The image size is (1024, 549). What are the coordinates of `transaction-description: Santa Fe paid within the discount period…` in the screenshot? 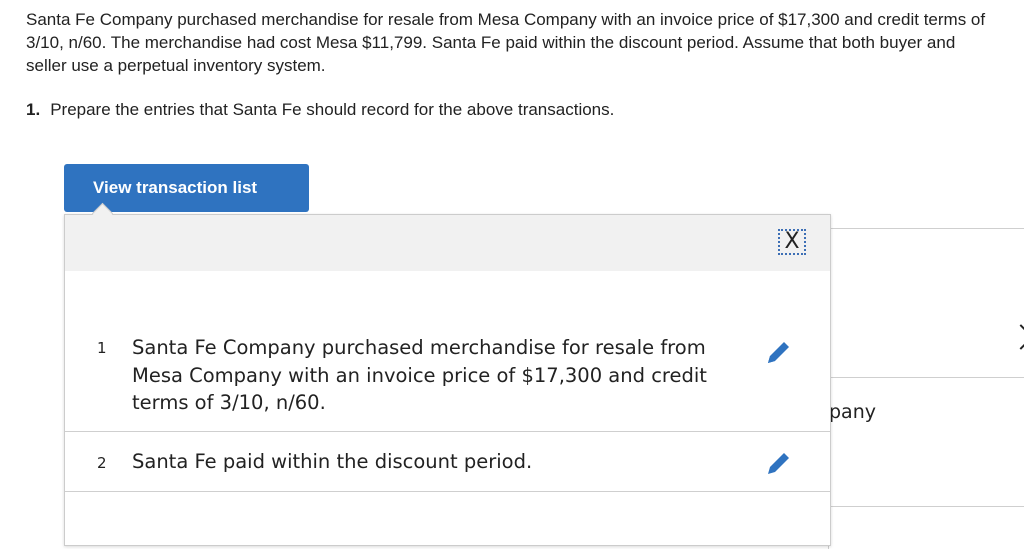 It's located at (332, 461).